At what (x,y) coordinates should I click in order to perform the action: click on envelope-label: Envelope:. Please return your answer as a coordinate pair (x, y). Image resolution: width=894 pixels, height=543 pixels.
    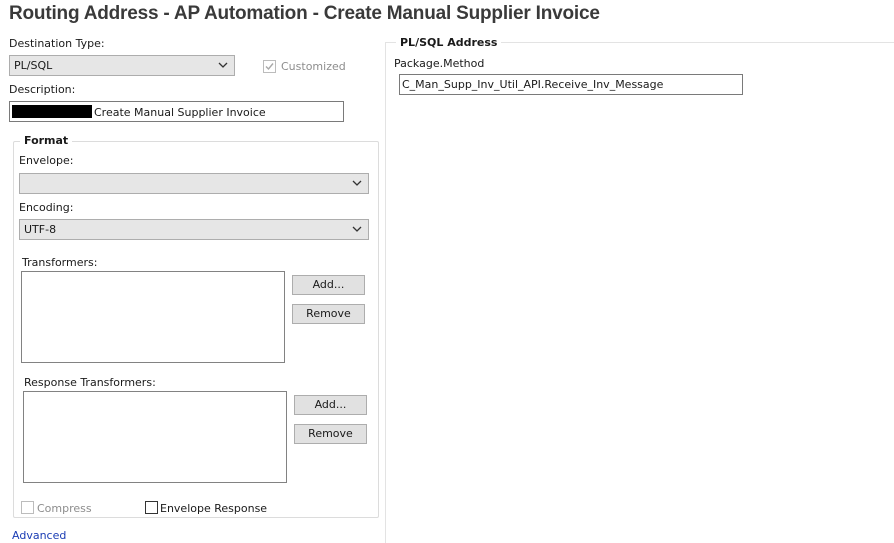
    Looking at the image, I should click on (46, 160).